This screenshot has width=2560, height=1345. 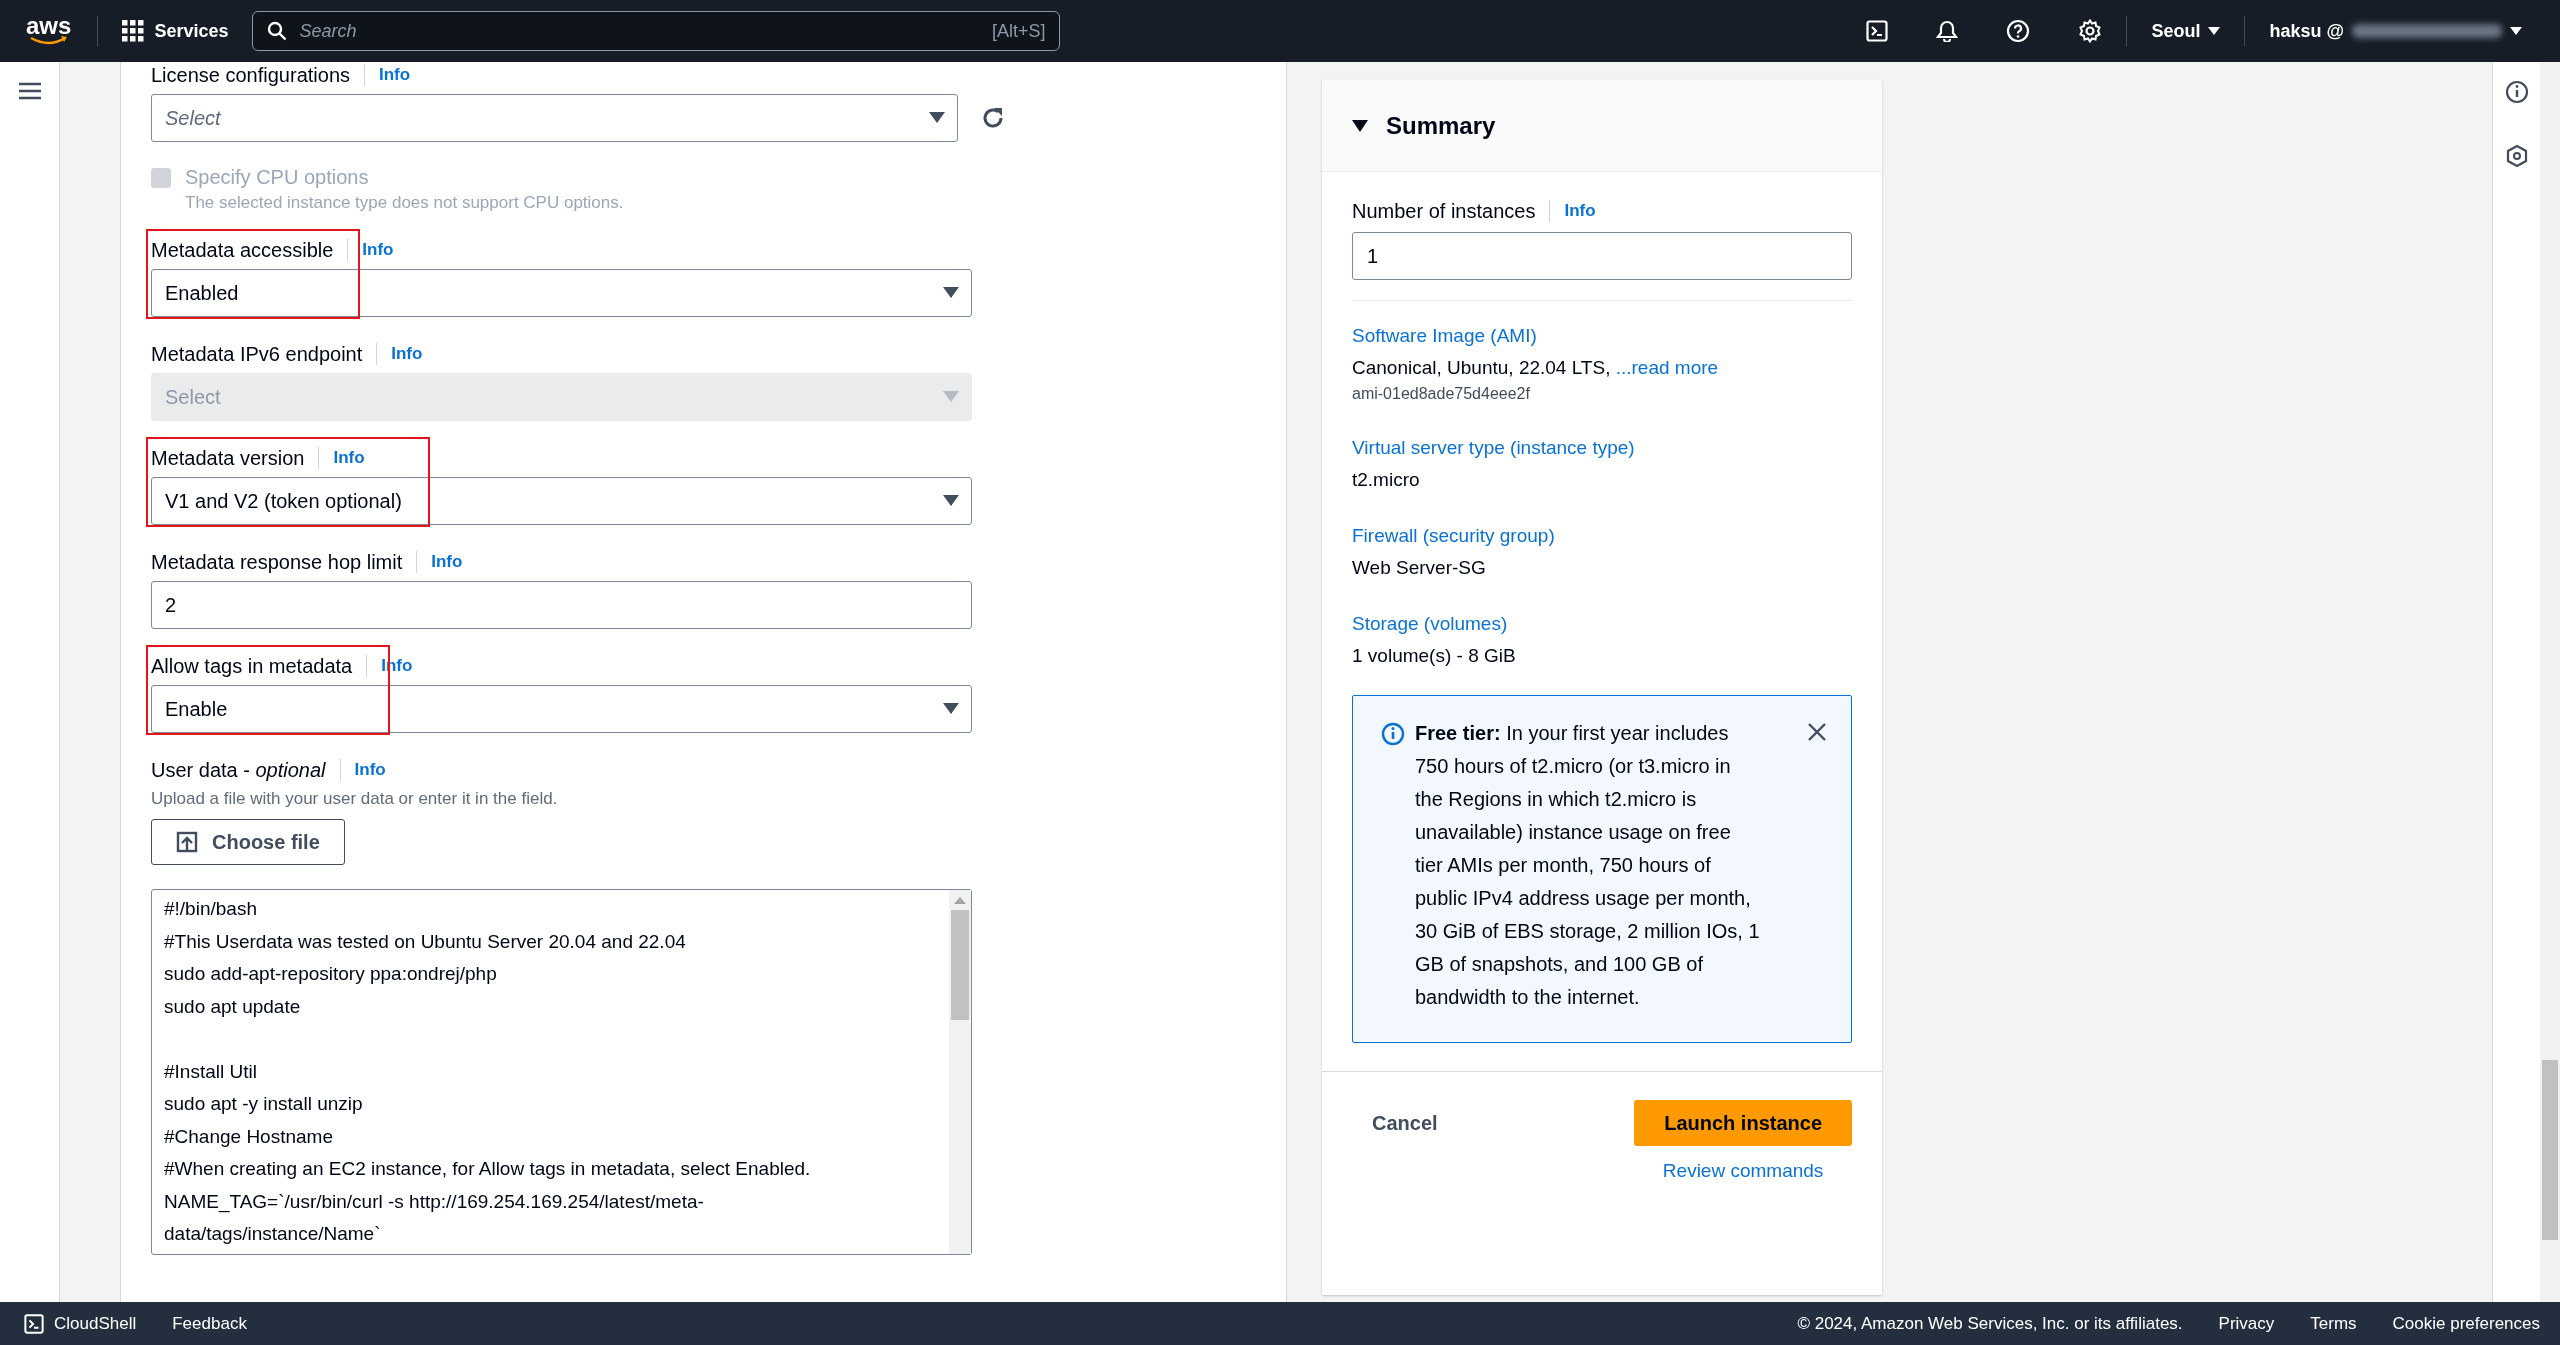 What do you see at coordinates (354, 799) in the screenshot?
I see `field-description: Upload a file with your user data or enter it in the field.` at bounding box center [354, 799].